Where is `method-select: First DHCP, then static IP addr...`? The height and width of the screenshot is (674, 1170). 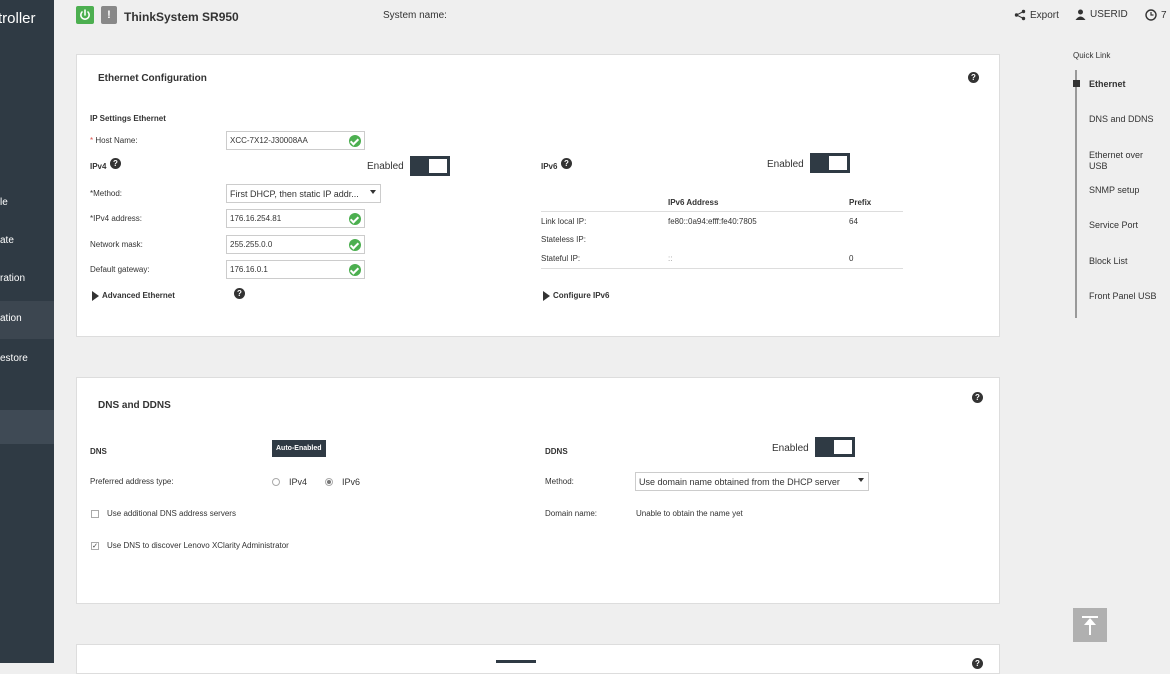 method-select: First DHCP, then static IP addr... is located at coordinates (303, 193).